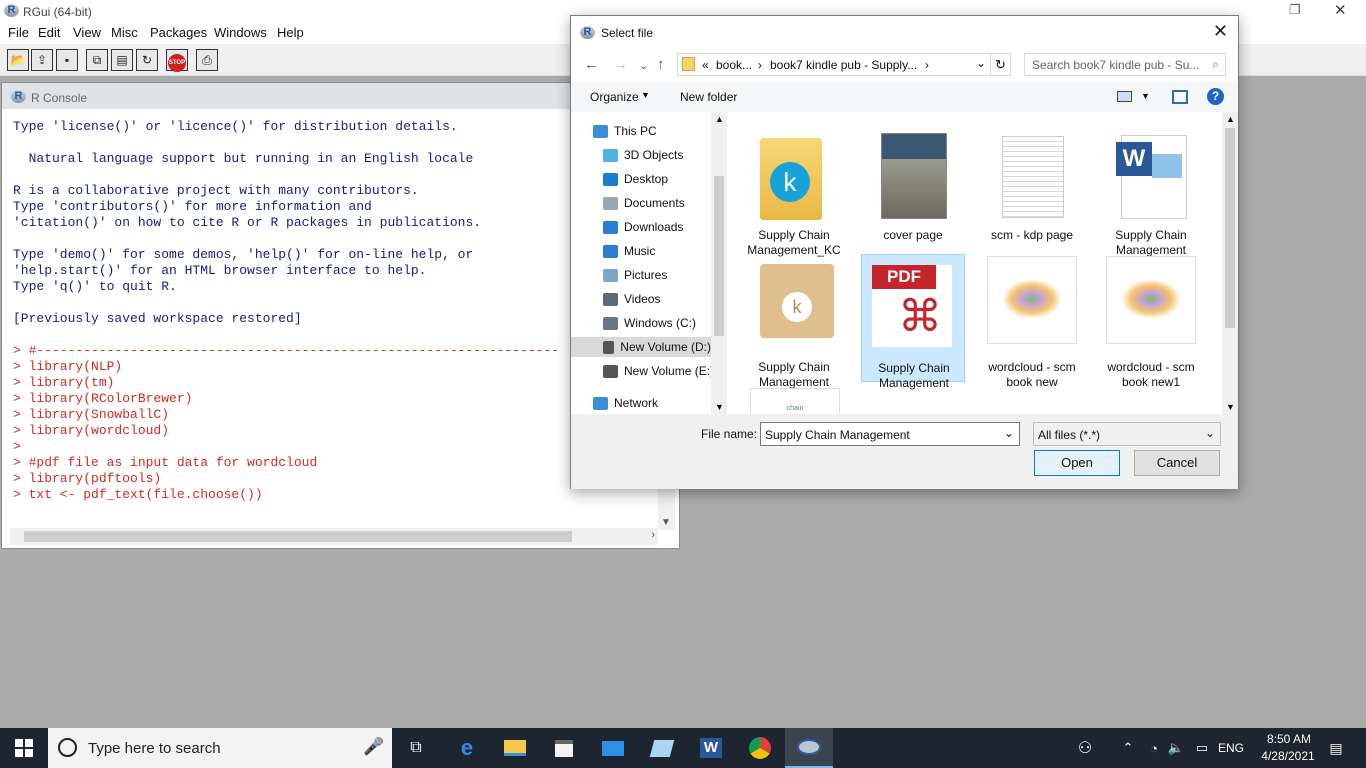 The width and height of the screenshot is (1366, 768). I want to click on taskbar-search: Type here to search 🎤, so click(220, 748).